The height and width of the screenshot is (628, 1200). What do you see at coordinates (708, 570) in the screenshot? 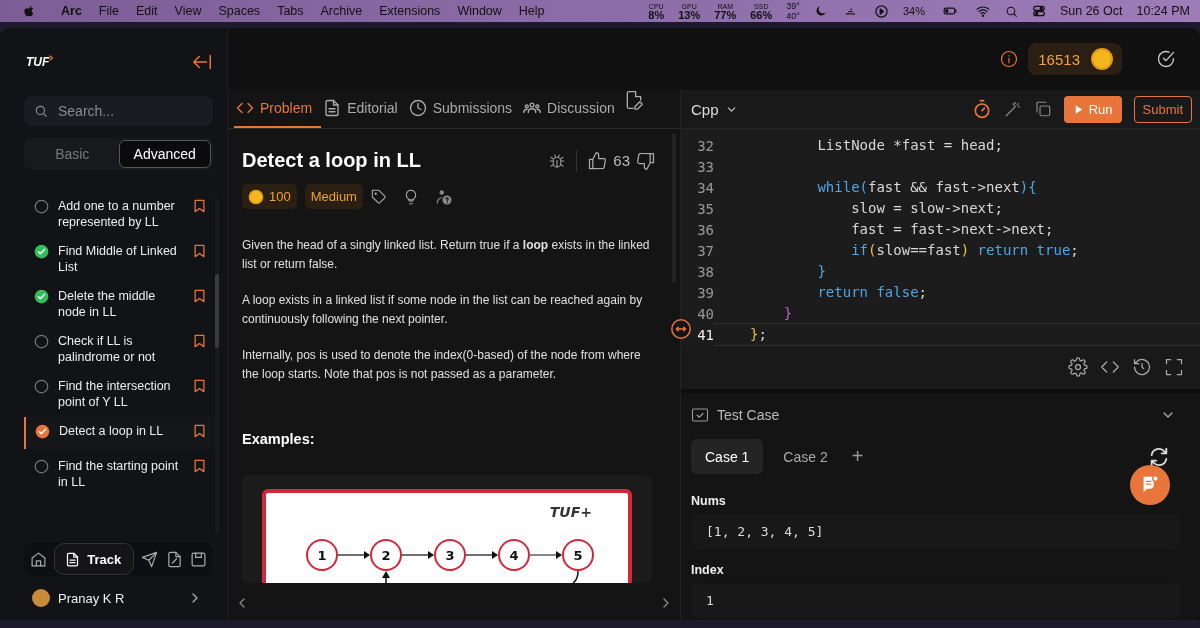
I see `field-label: Index` at bounding box center [708, 570].